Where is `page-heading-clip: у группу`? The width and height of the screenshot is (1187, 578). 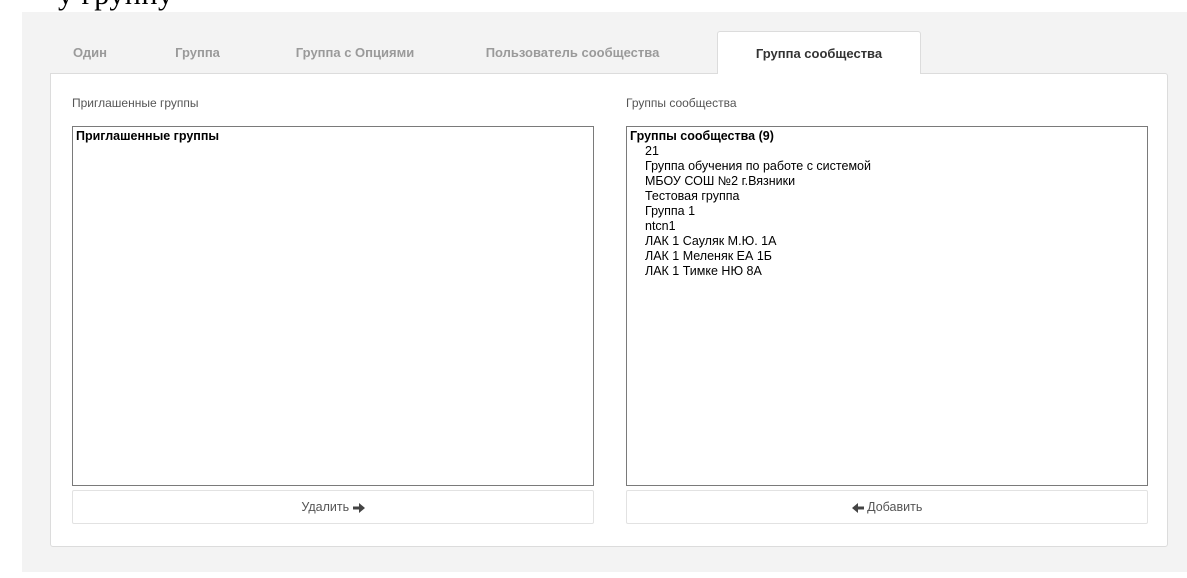 page-heading-clip: у группу is located at coordinates (593, 6).